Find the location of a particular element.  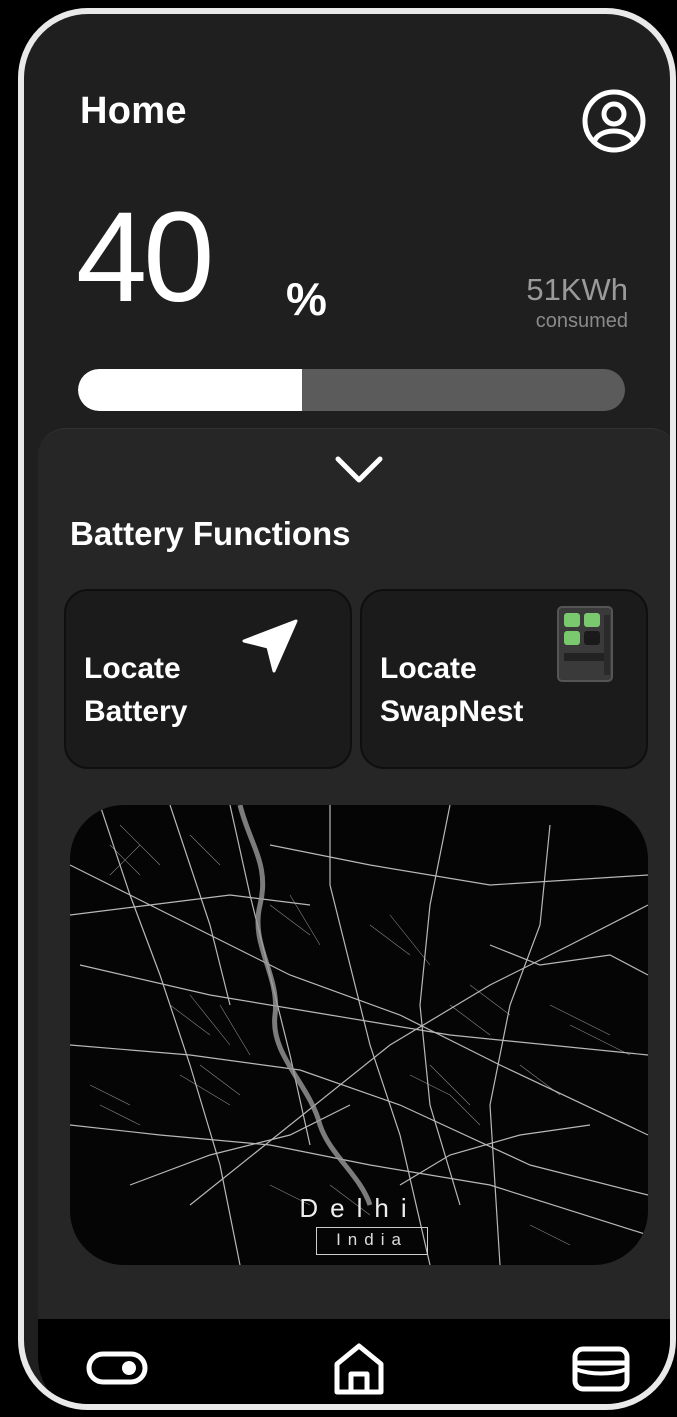

wallet-icon is located at coordinates (601, 1369).